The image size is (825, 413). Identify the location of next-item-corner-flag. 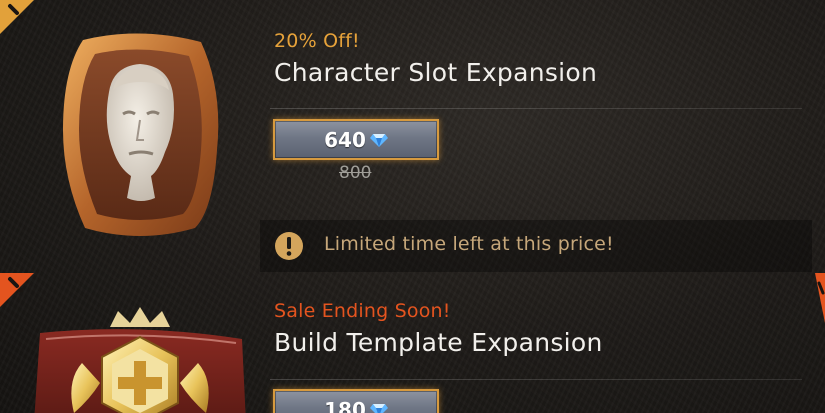
(815, 303).